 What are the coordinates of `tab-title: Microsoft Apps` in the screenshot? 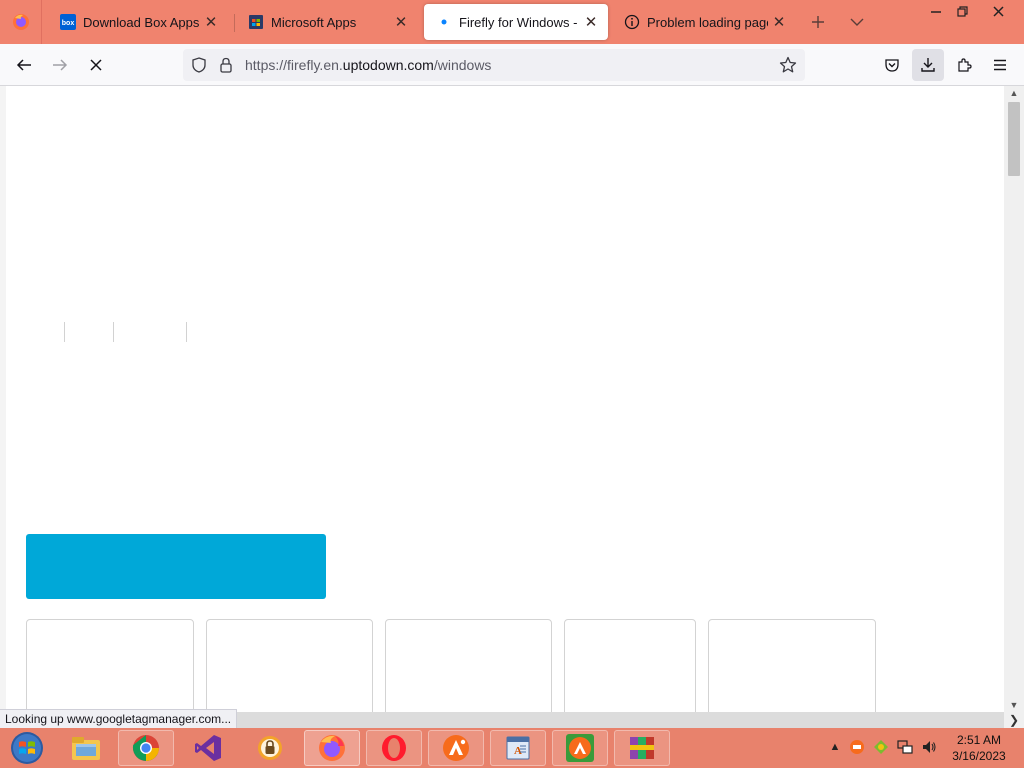 It's located at (314, 22).